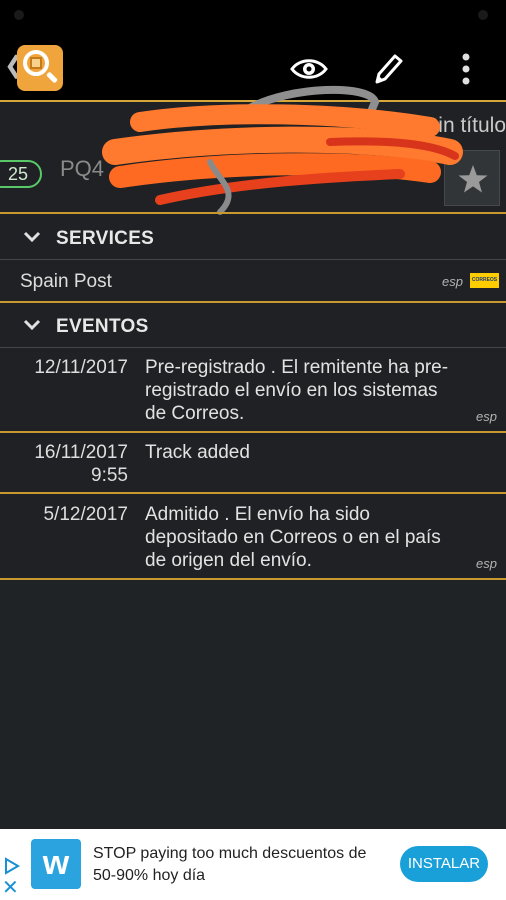 This screenshot has width=506, height=900. Describe the element at coordinates (81, 367) in the screenshot. I see `event-date: 12/11/2017` at that location.